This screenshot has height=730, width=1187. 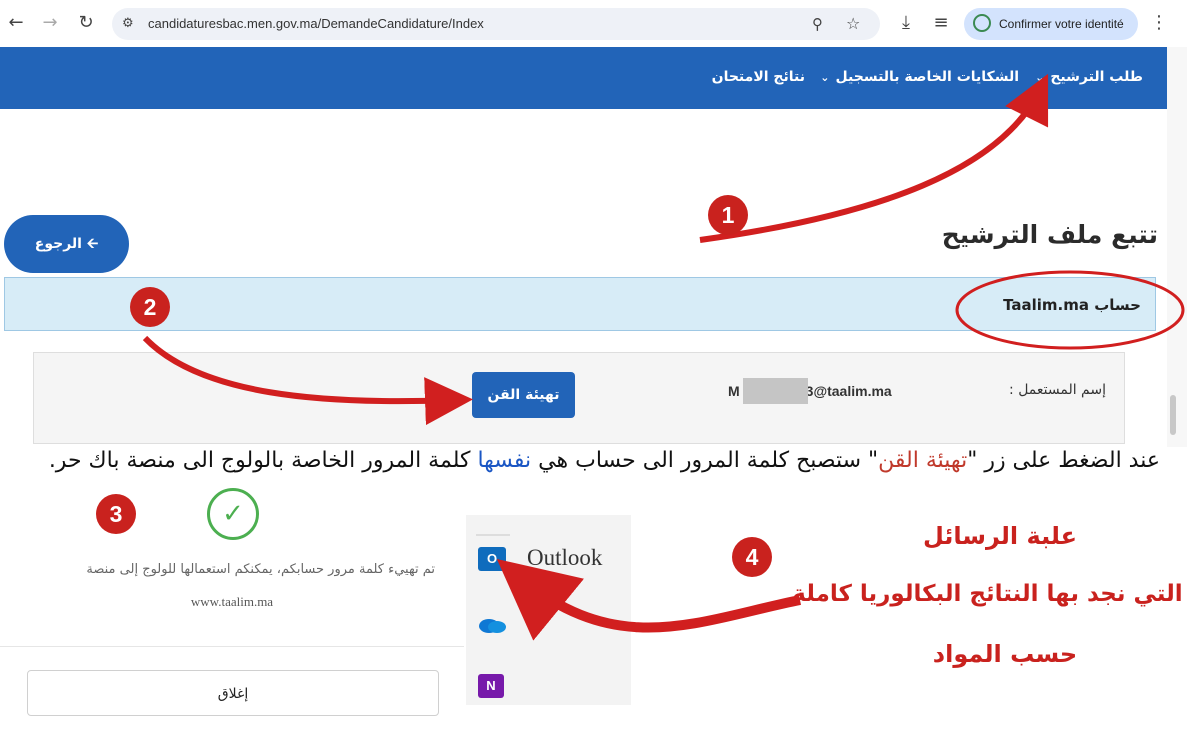 What do you see at coordinates (116, 514) in the screenshot?
I see `step-badge-3: 3` at bounding box center [116, 514].